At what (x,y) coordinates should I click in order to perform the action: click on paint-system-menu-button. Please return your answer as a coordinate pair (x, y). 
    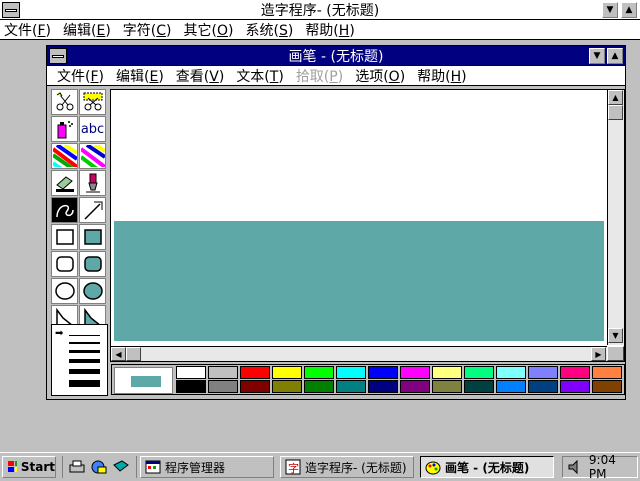
    Looking at the image, I should click on (58, 56).